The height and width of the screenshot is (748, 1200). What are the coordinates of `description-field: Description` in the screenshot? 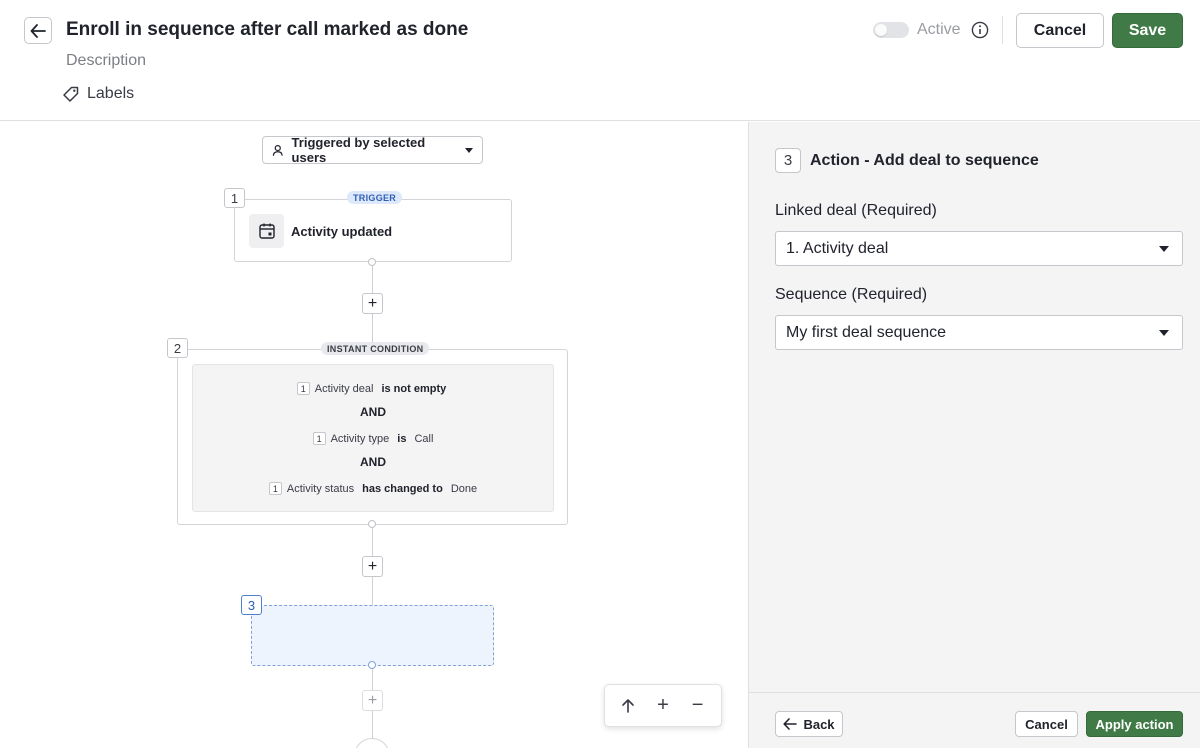 It's located at (106, 61).